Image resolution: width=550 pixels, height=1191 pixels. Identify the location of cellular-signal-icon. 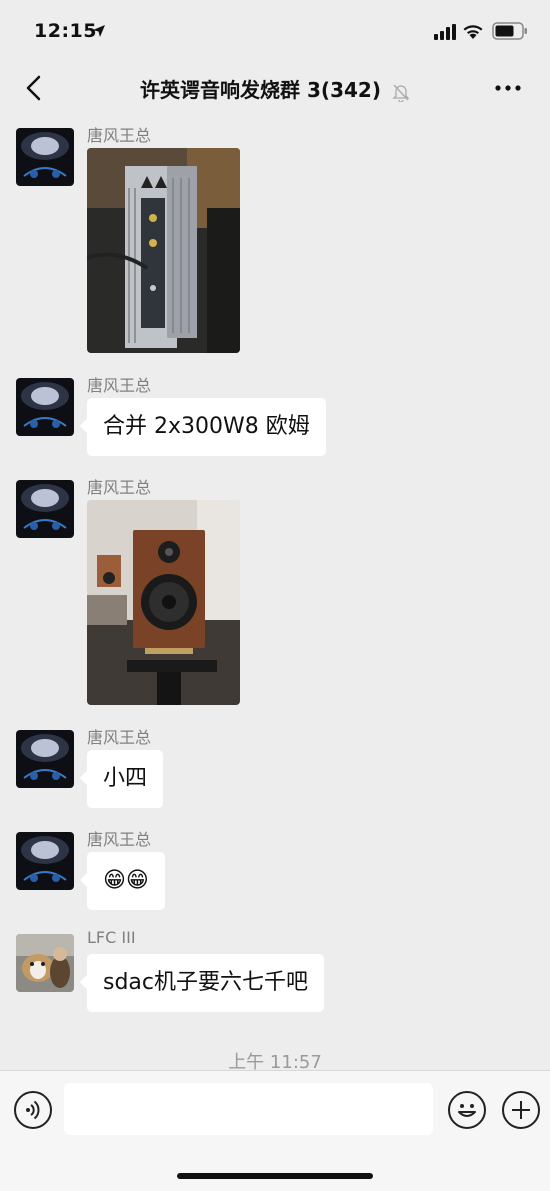
(445, 32).